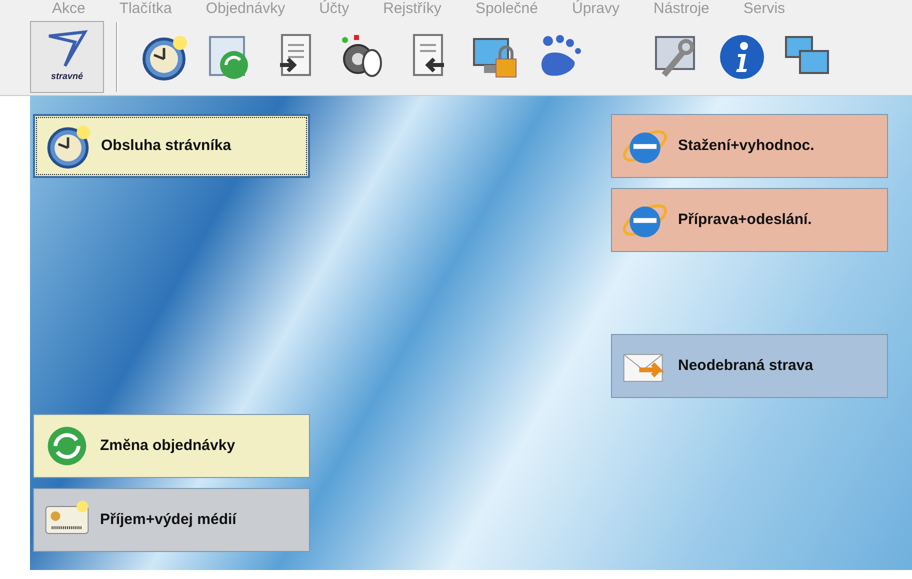 This screenshot has height=579, width=912. Describe the element at coordinates (596, 9) in the screenshot. I see `menu-item: Úpravy` at that location.